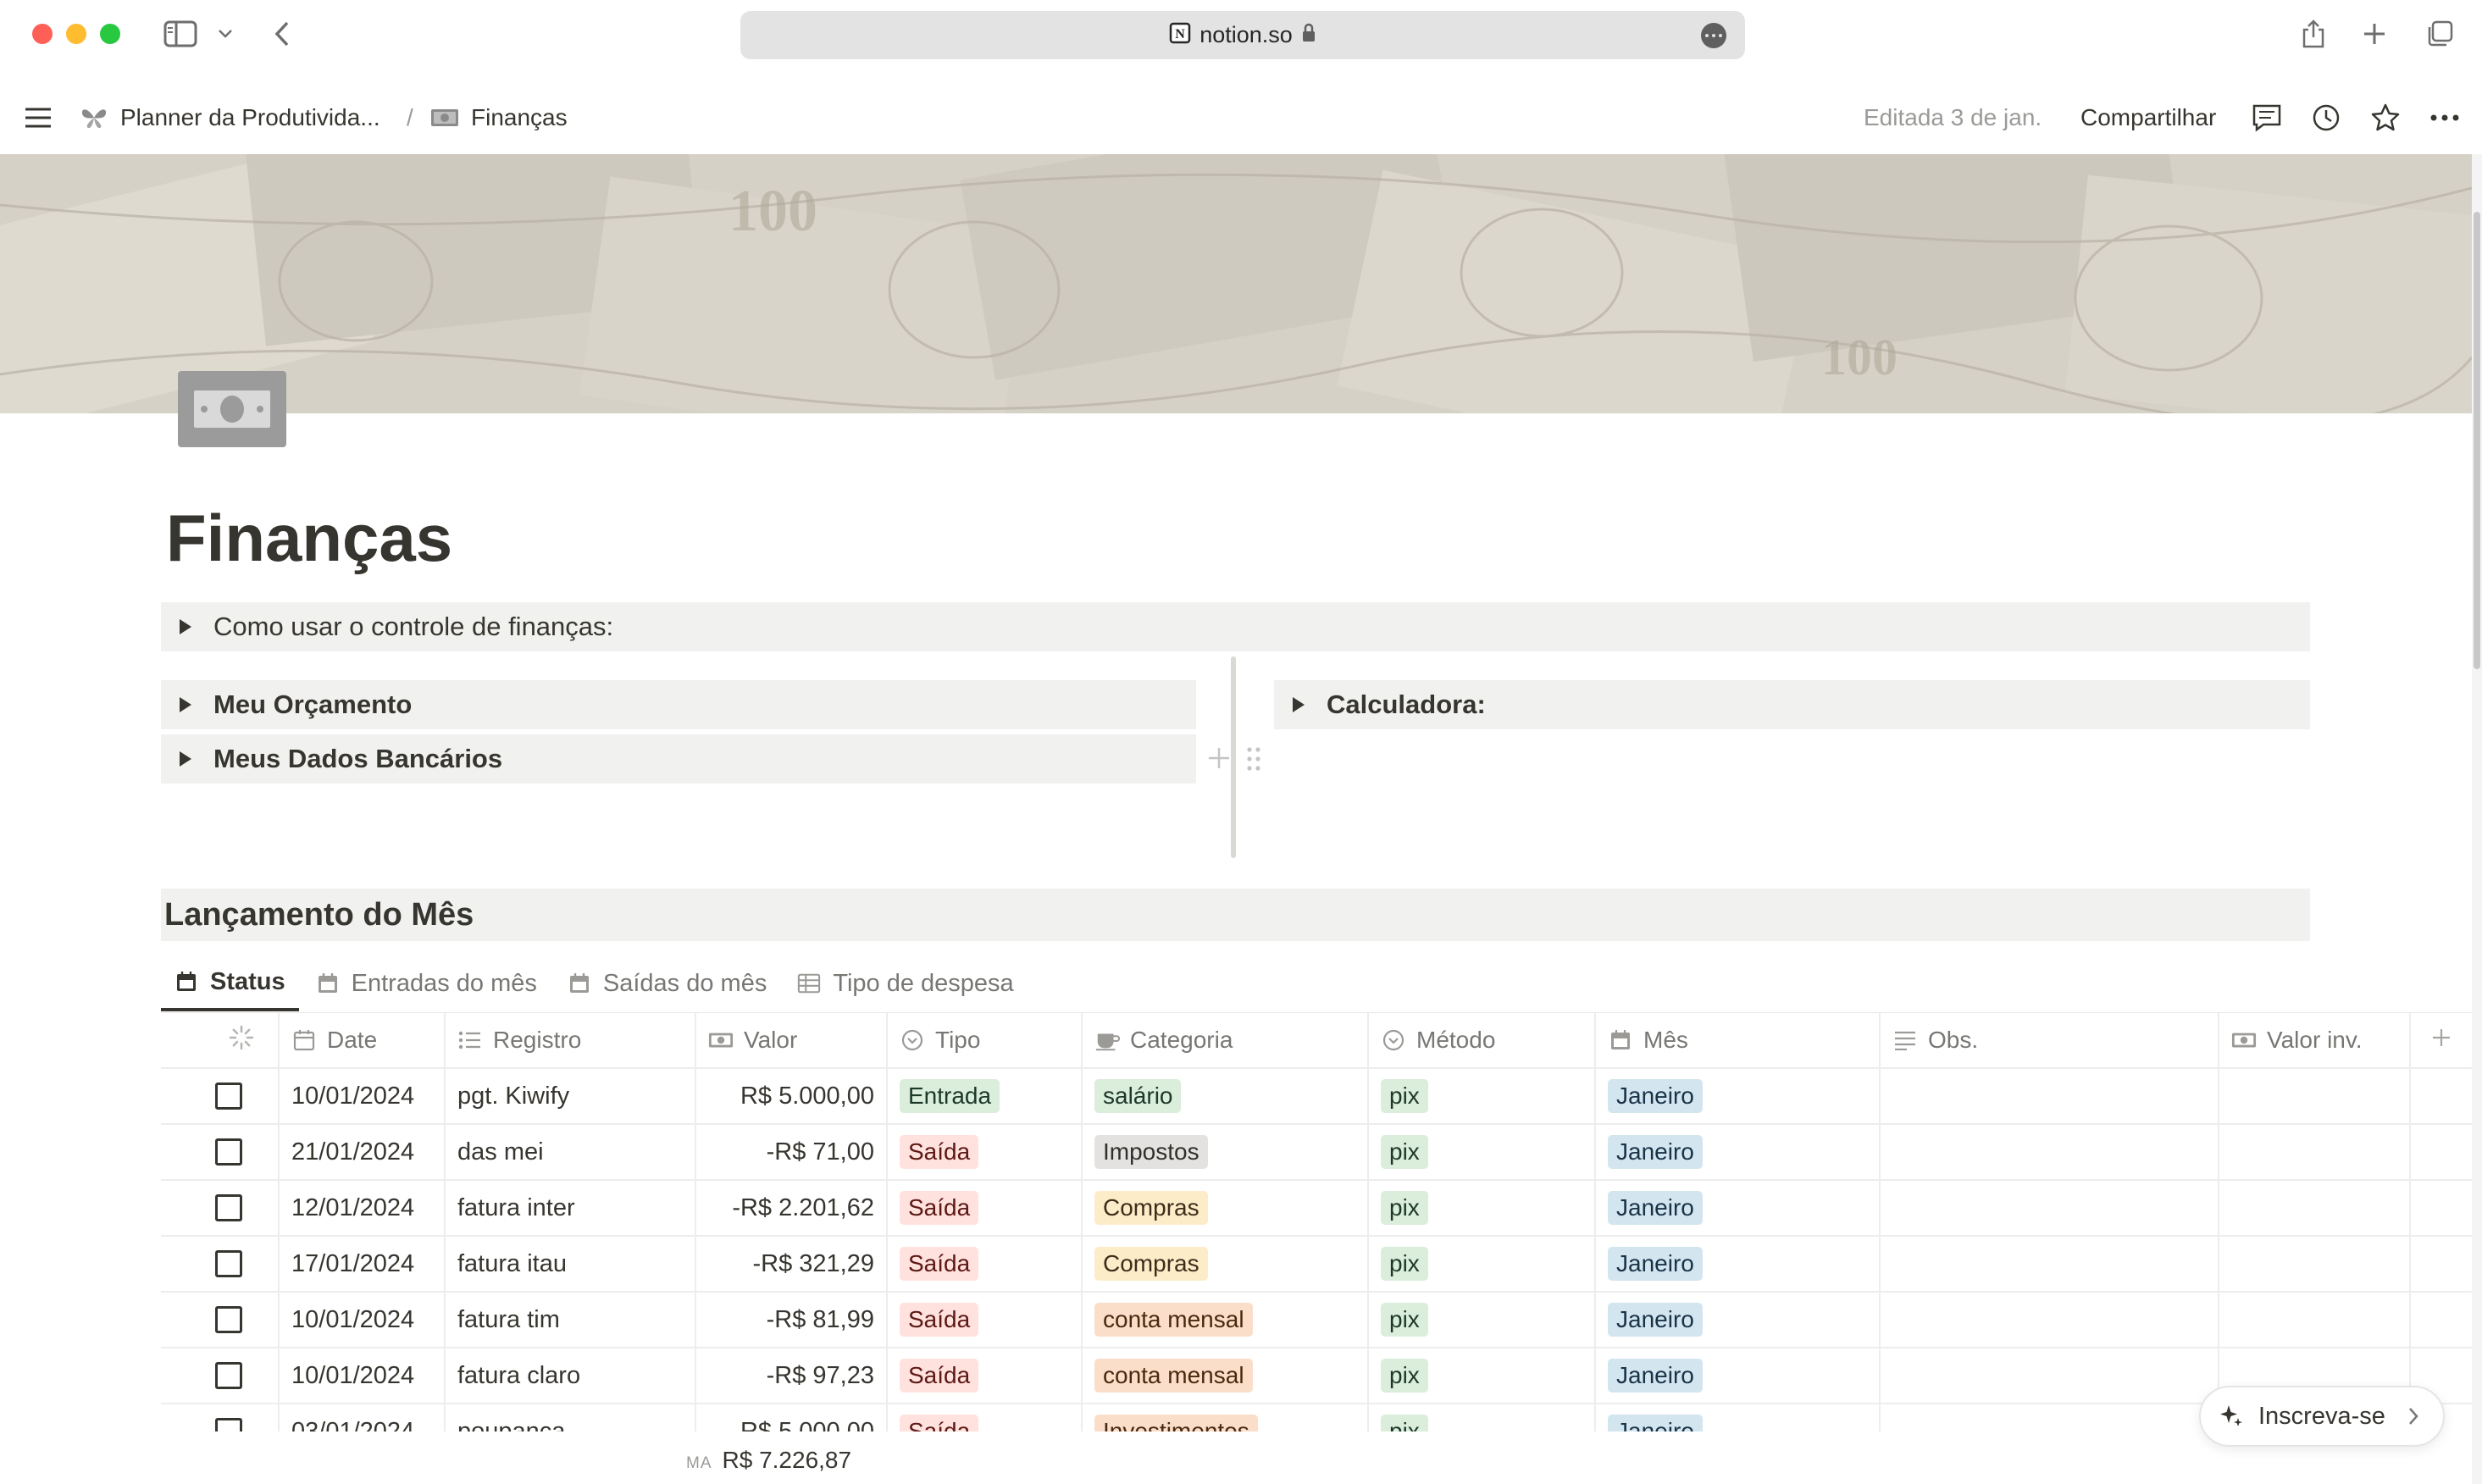 The height and width of the screenshot is (1484, 2482). Describe the element at coordinates (571, 1040) in the screenshot. I see `column-header-registro: Registro` at that location.